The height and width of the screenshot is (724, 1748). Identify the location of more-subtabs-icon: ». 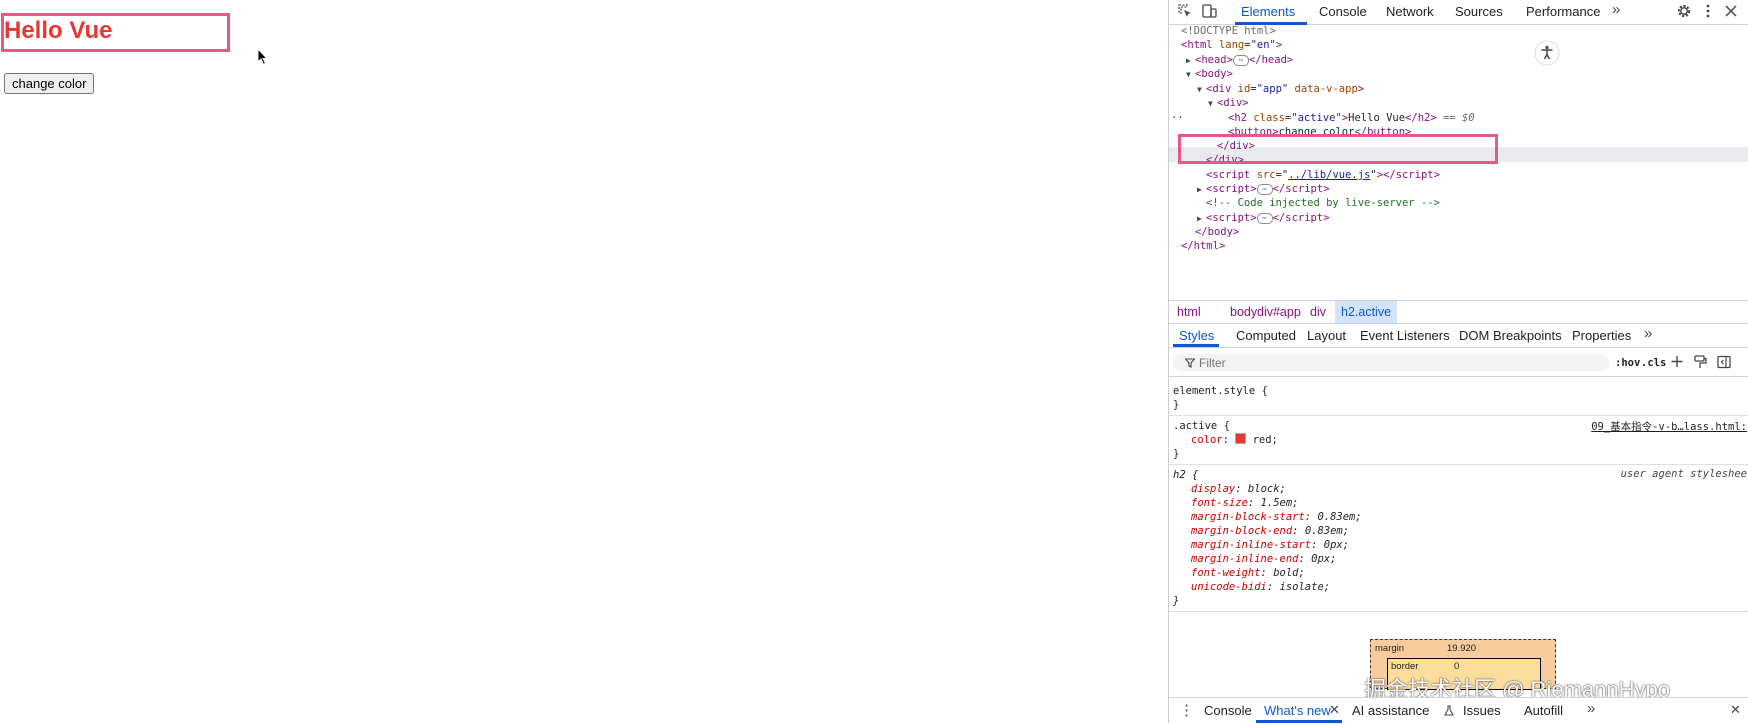
(1648, 333).